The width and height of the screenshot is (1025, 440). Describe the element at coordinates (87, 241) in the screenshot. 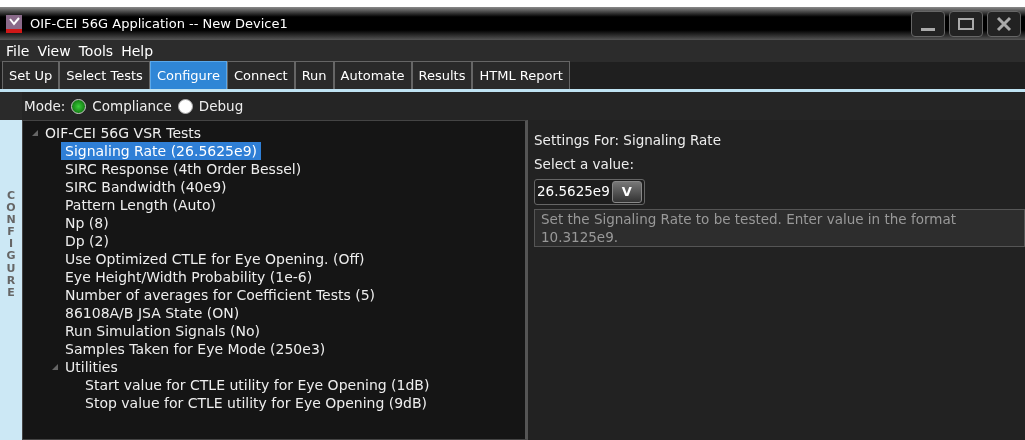

I see `tree-item: Dp (2)` at that location.